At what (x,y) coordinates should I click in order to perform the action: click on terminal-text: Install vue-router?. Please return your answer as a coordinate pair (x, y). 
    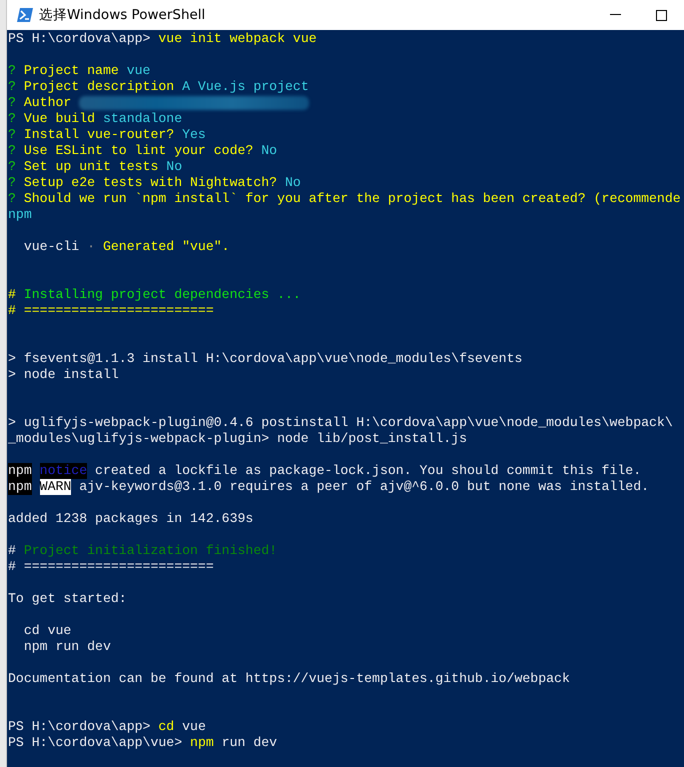
    Looking at the image, I should click on (100, 135).